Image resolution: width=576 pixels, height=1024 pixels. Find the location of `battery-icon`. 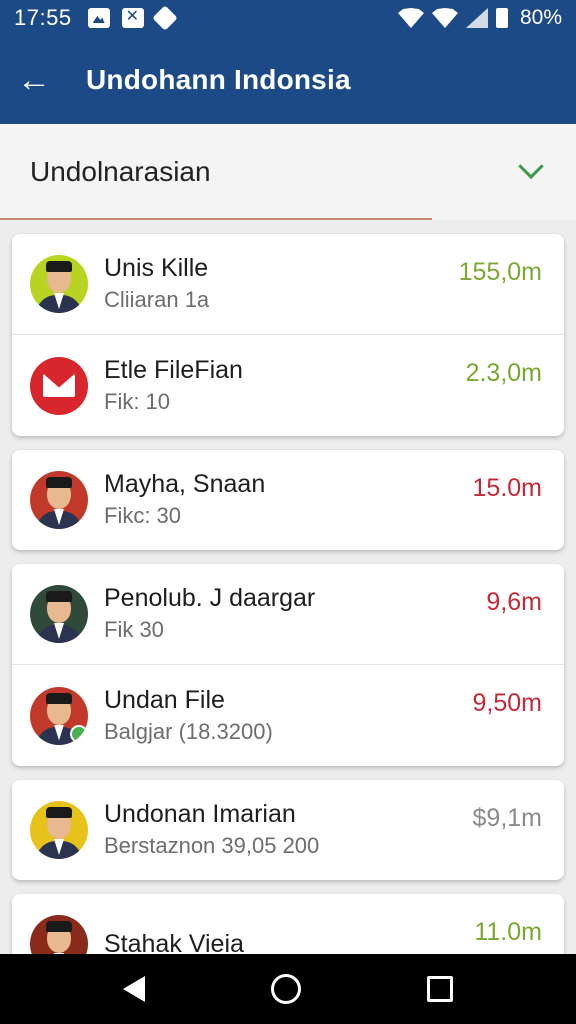

battery-icon is located at coordinates (501, 18).